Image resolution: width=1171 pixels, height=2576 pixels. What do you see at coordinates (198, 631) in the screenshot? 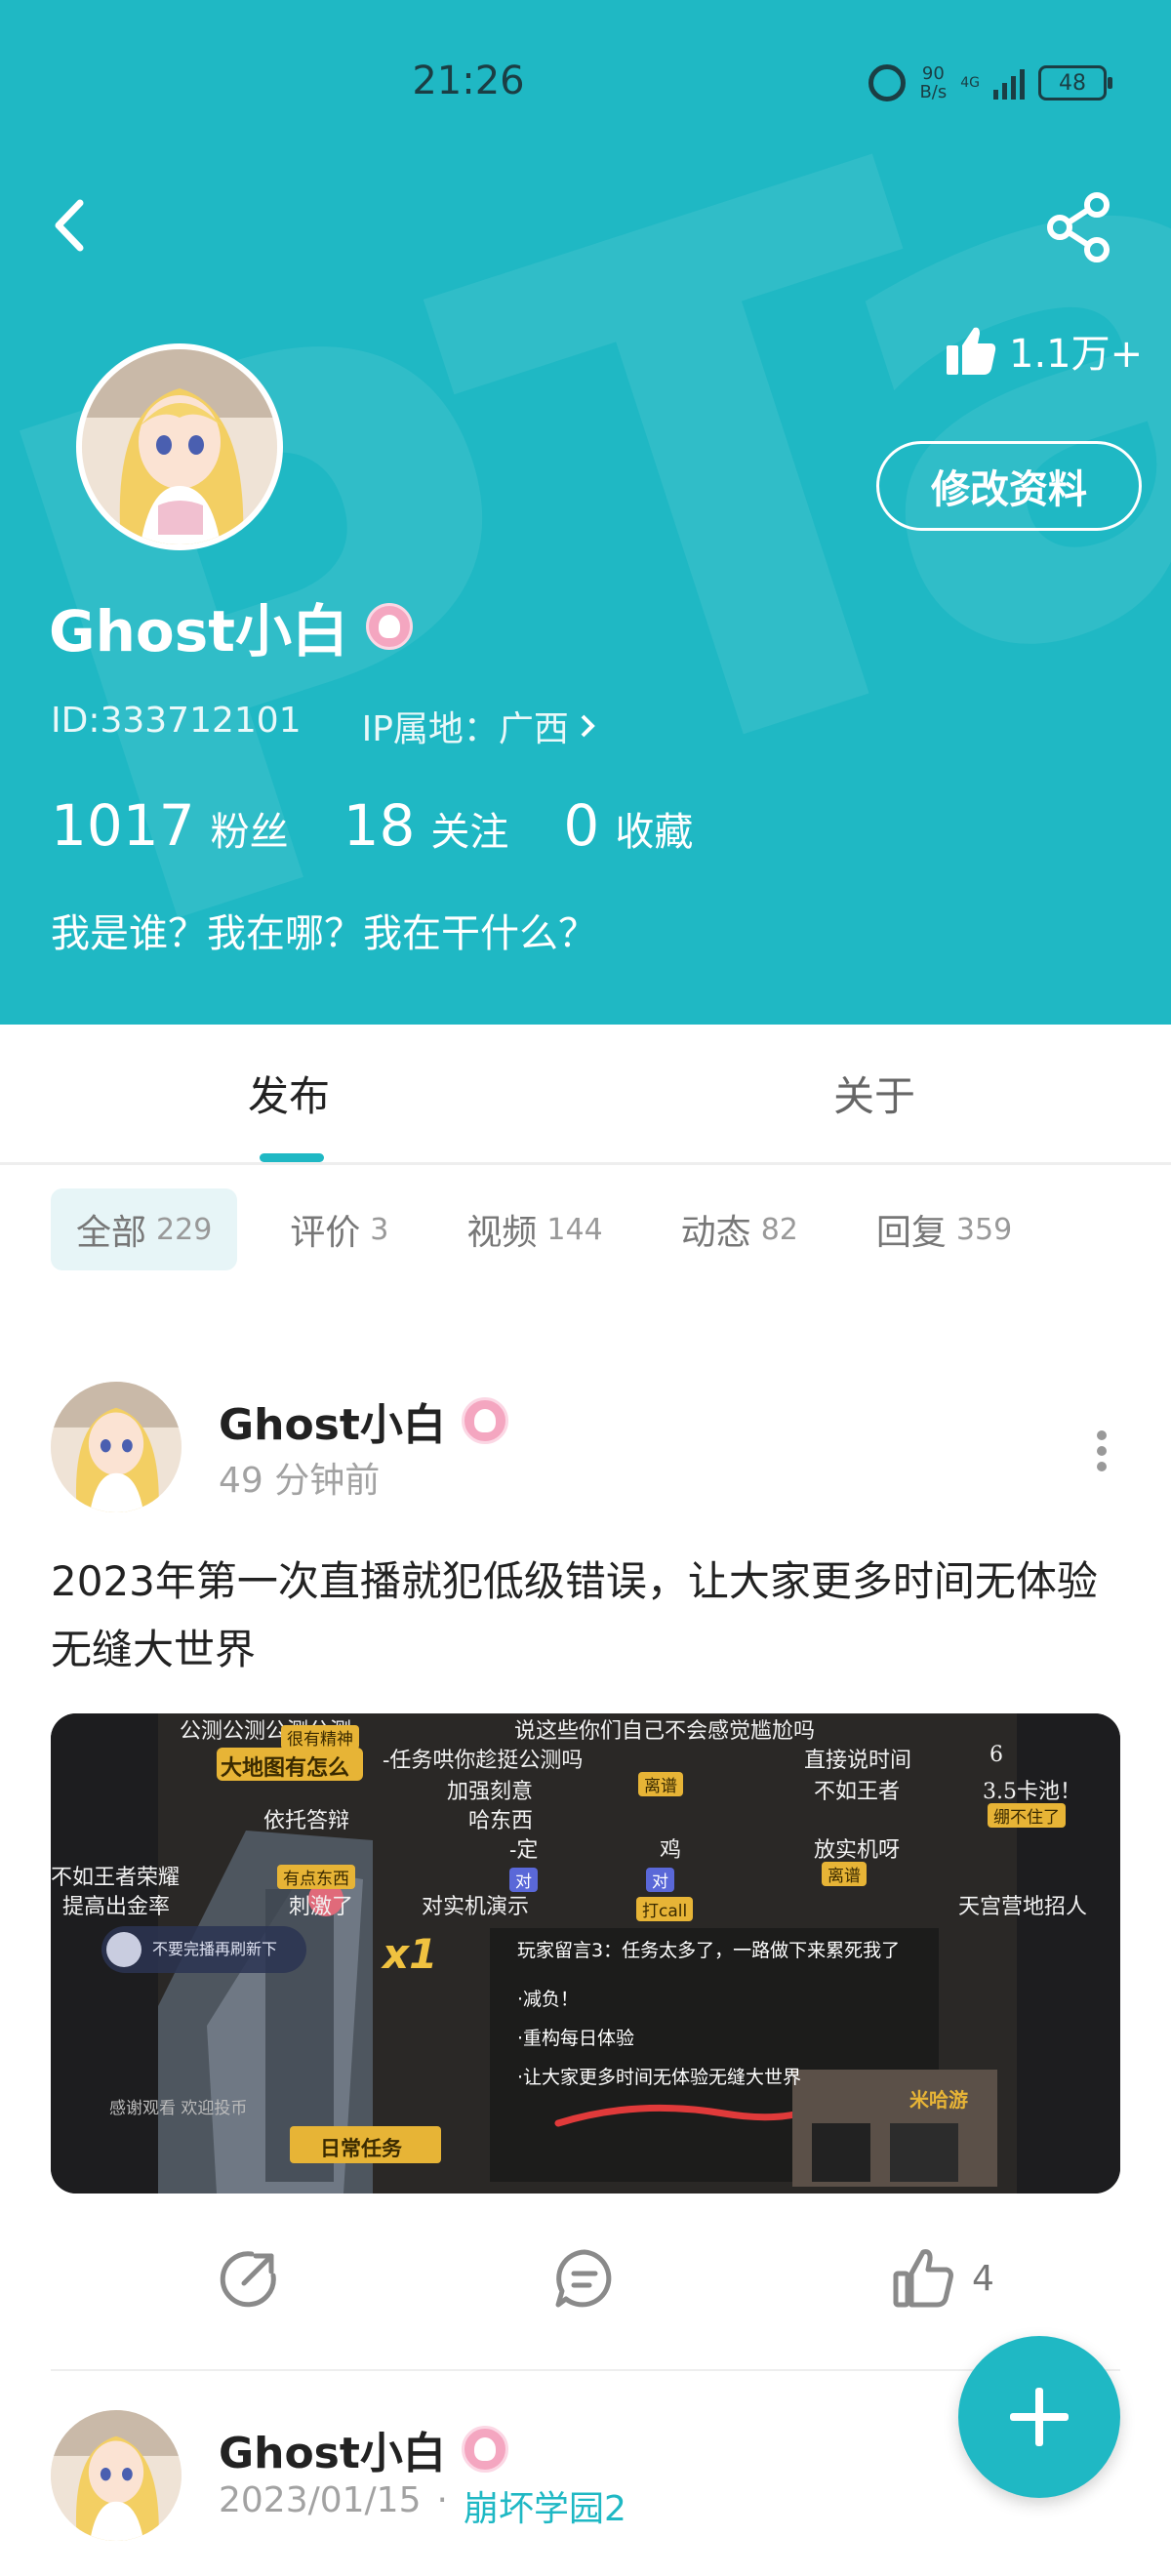
I see `profile-name-text: Ghost小白` at bounding box center [198, 631].